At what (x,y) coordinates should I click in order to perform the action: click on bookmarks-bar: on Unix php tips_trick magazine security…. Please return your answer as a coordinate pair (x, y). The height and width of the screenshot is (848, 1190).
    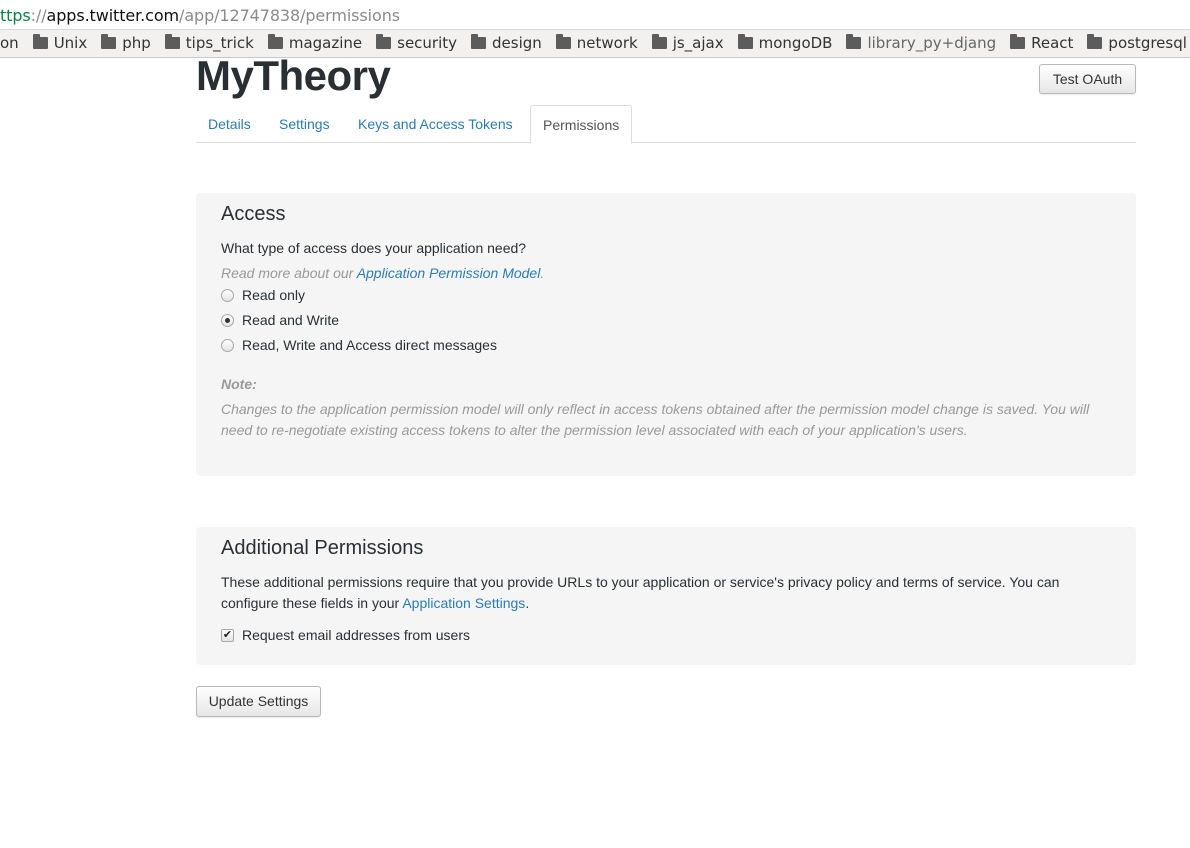
    Looking at the image, I should click on (595, 44).